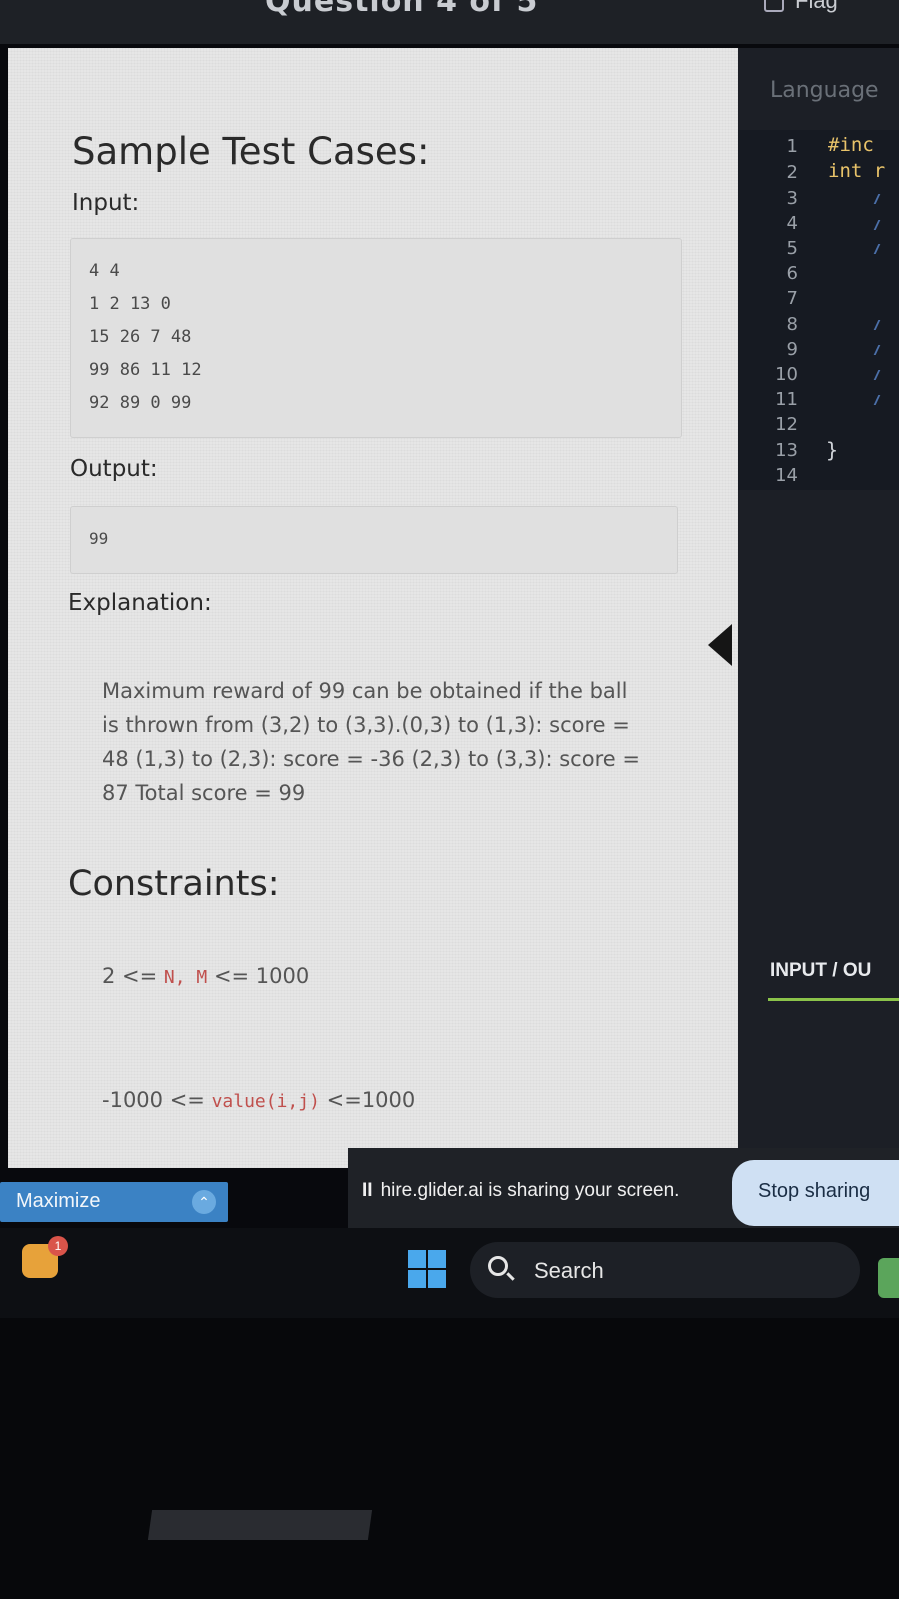  Describe the element at coordinates (106, 203) in the screenshot. I see `input-label: Input:` at that location.